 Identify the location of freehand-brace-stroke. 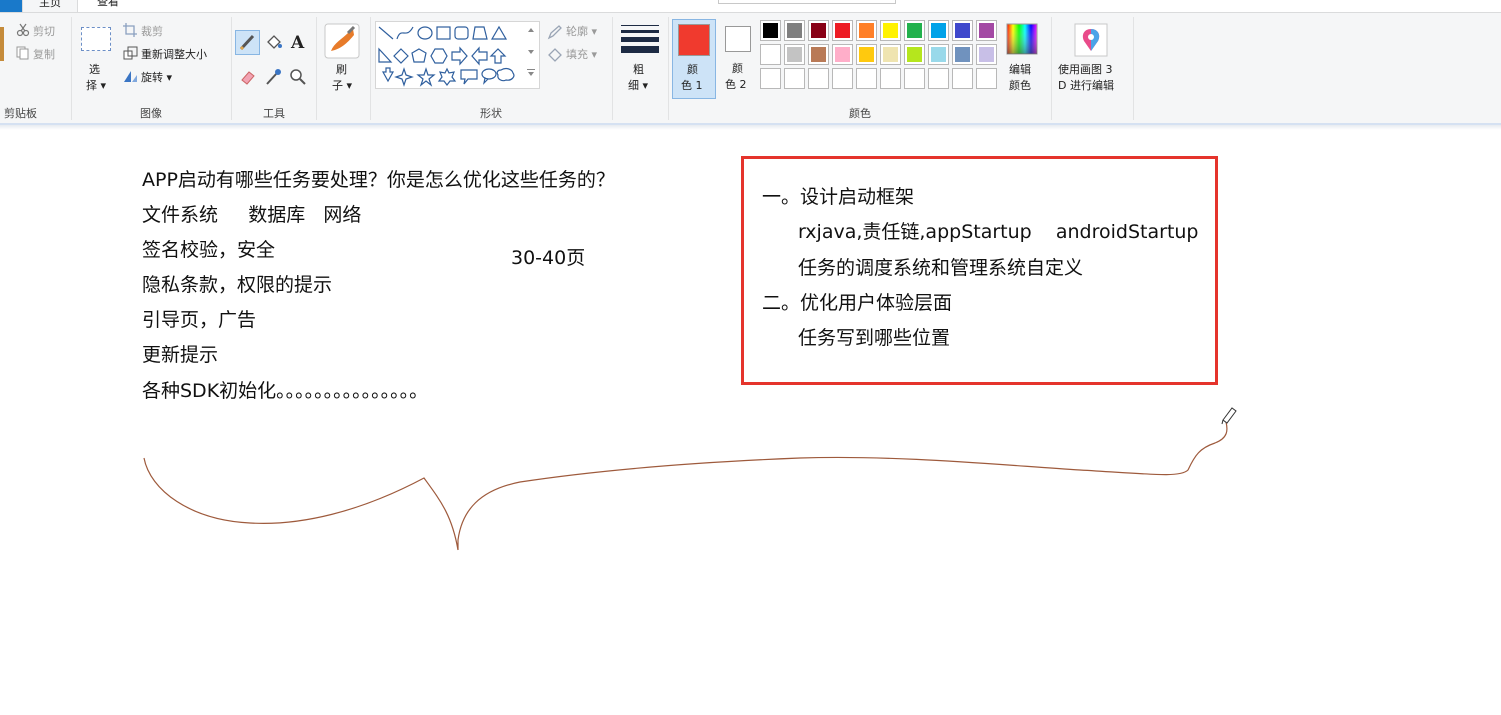
(690, 479).